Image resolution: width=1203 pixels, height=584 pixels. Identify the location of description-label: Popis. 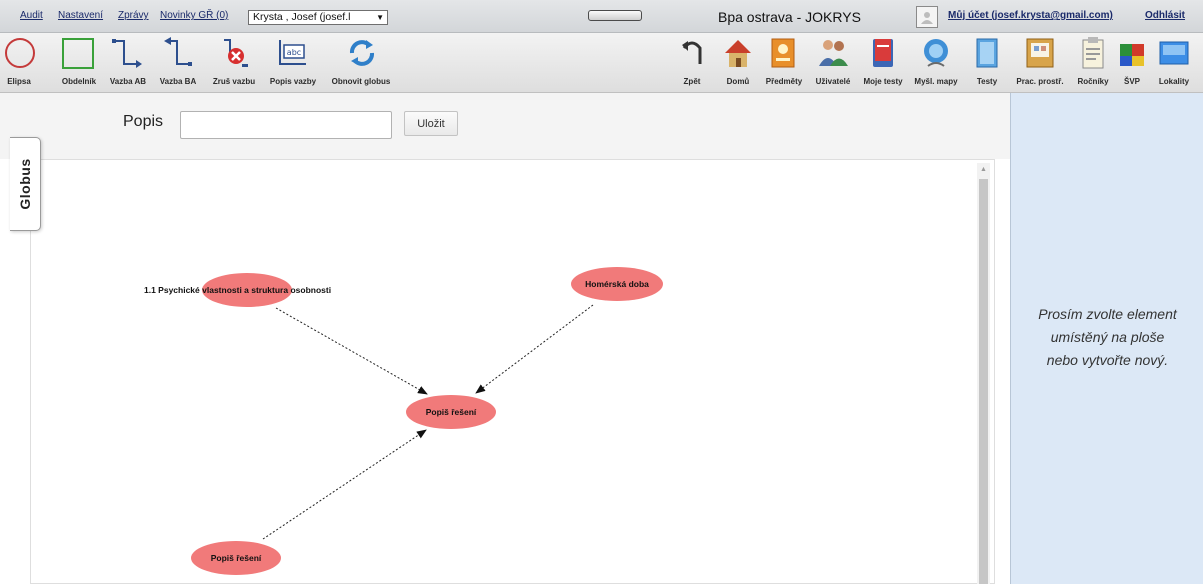
(143, 121).